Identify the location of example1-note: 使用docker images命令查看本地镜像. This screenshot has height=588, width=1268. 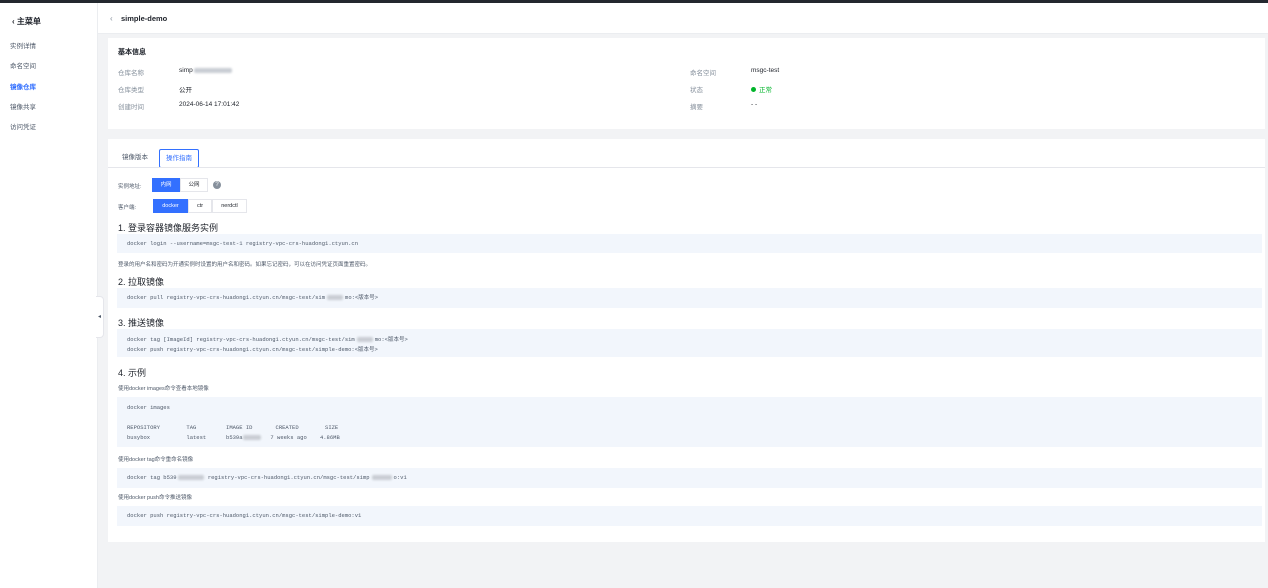
(163, 389).